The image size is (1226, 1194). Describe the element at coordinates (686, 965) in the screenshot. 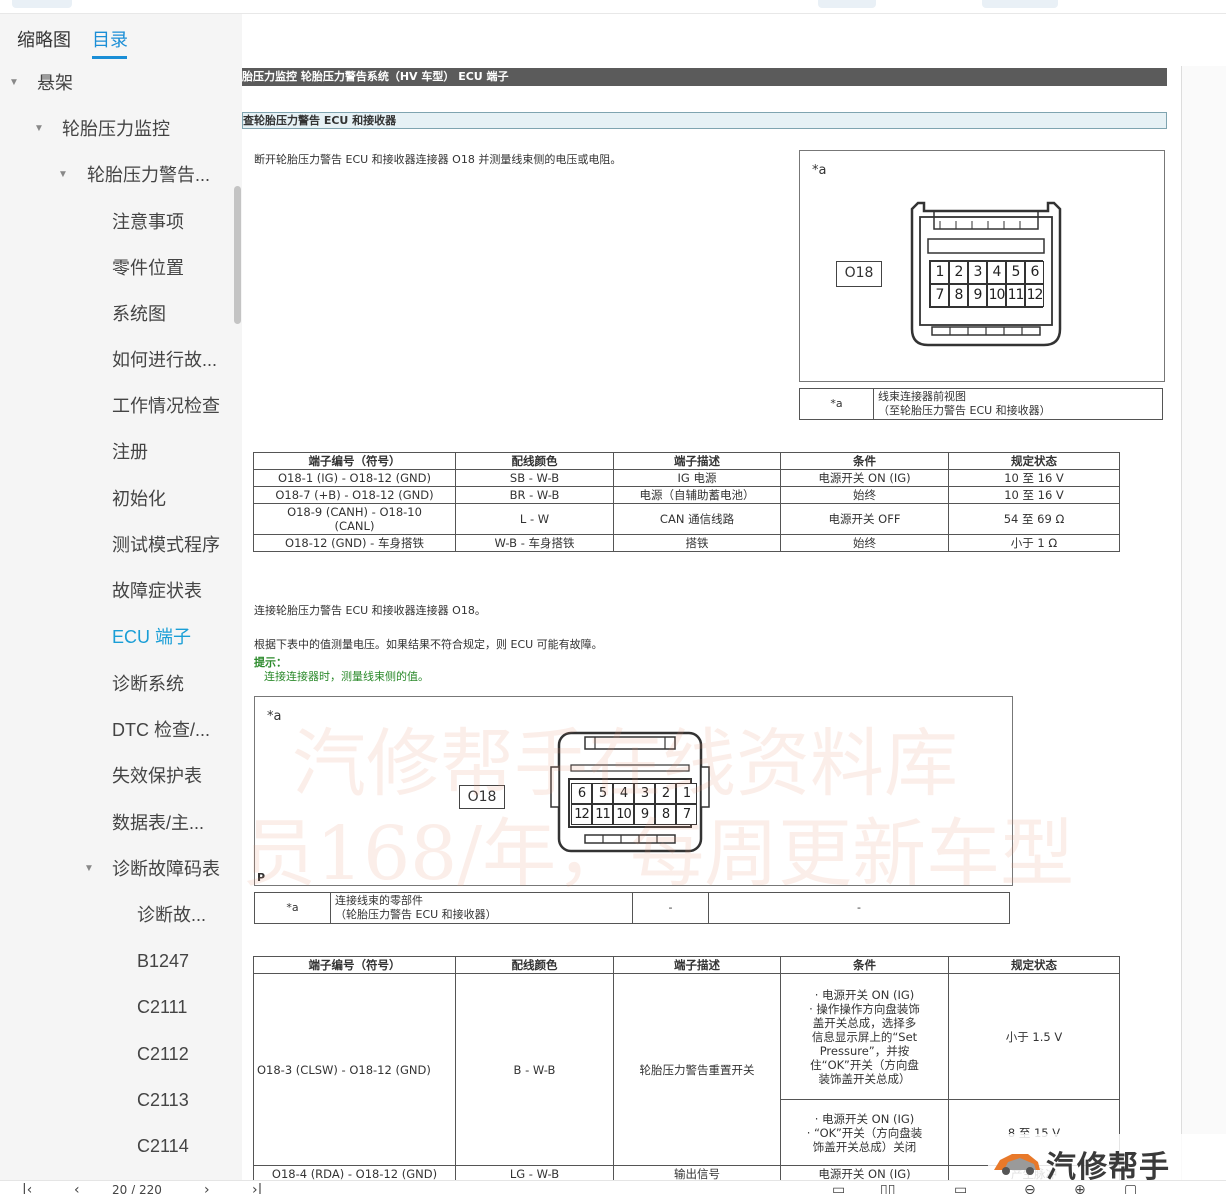

I see `table-header-row: 端子编号（符号） 配线颜色 端子描述 条件 规定状态` at that location.